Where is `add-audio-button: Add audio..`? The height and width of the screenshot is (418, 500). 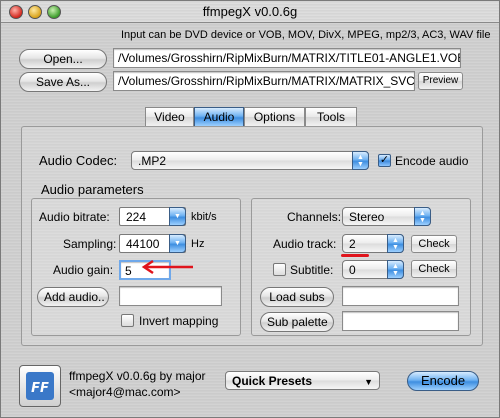
add-audio-button: Add audio.. is located at coordinates (73, 297).